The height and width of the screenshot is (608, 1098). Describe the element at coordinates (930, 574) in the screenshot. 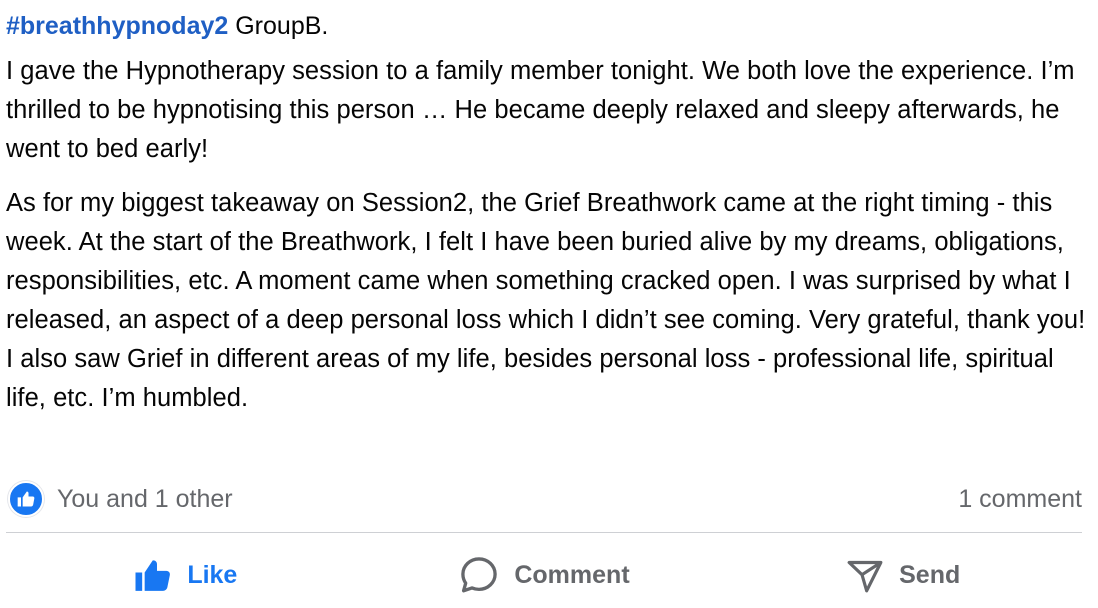

I see `send-label: Send` at that location.